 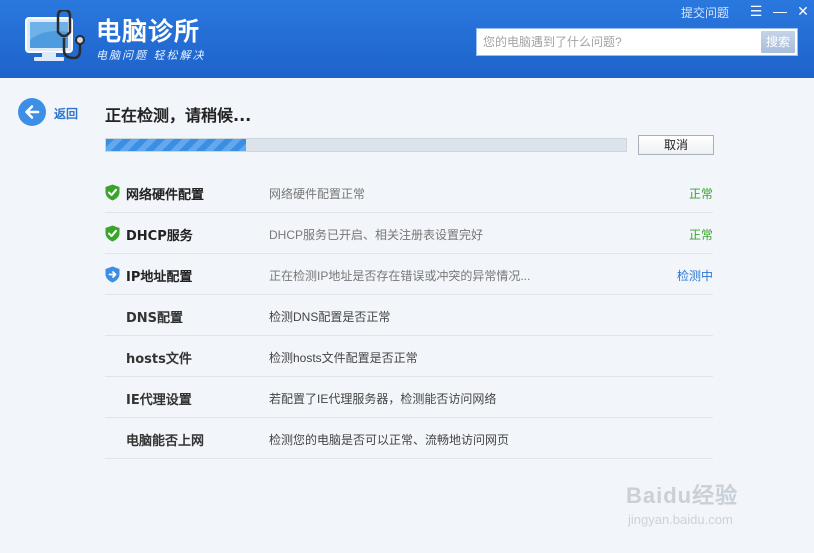 I want to click on diagnostic-row: IE代理设置 若配置了IE代理服务器，检测能否访问网络, so click(x=409, y=397).